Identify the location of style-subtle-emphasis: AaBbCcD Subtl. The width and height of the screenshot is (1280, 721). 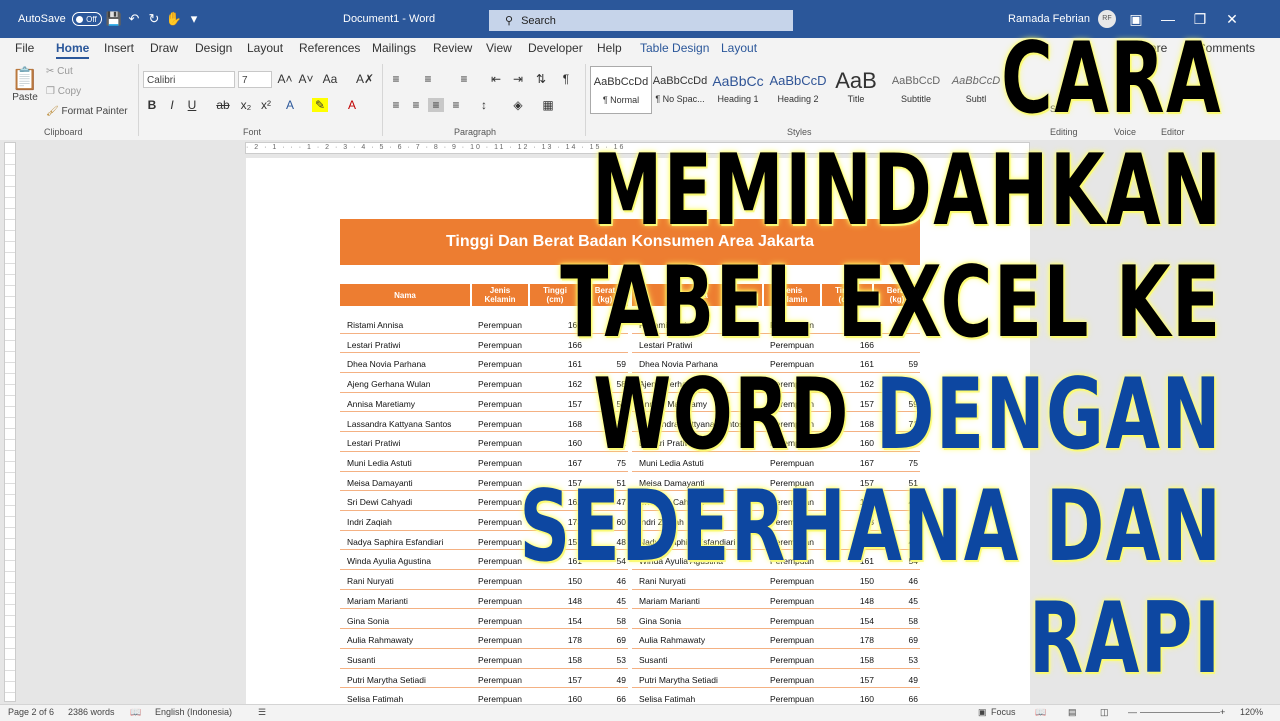
(976, 89).